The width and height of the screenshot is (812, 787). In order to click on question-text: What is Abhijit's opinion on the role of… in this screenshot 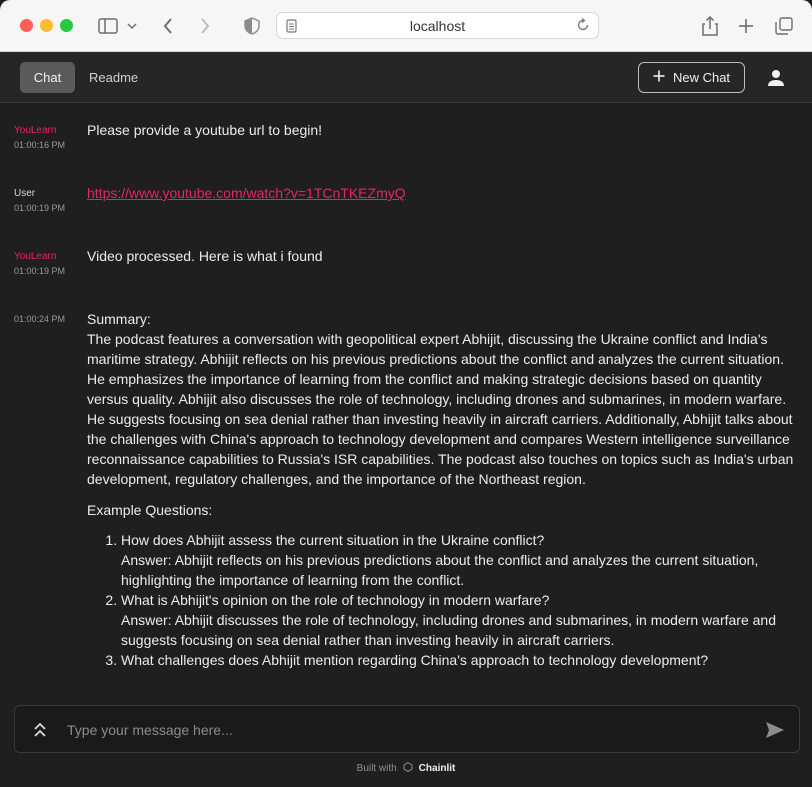, I will do `click(335, 600)`.